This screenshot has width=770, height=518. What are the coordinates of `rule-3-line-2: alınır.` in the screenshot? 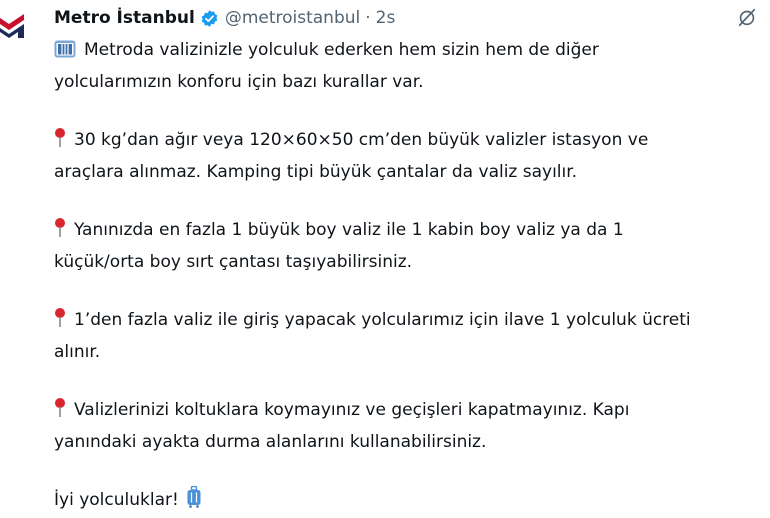 It's located at (77, 352).